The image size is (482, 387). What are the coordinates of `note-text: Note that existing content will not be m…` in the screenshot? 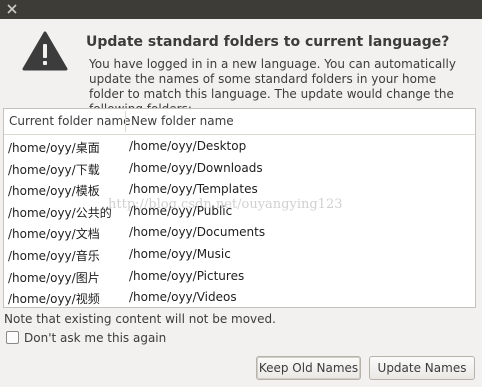 It's located at (140, 319).